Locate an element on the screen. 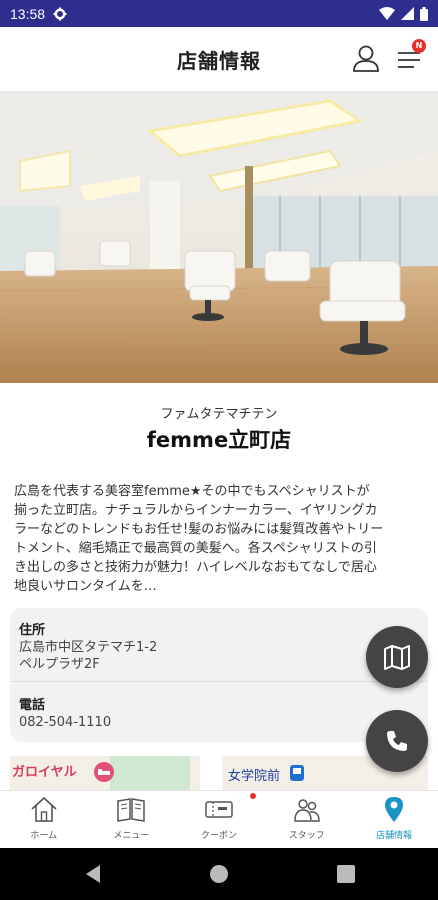 The width and height of the screenshot is (438, 900). description-line: 揃った立町店。ナチュラルからインナーカラー、イヤリングカ is located at coordinates (196, 510).